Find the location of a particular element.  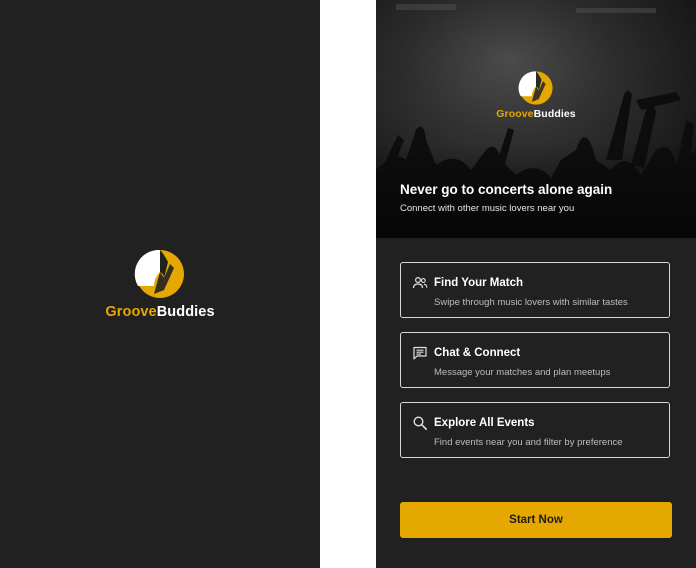

onboarding-subheadline: Connect with other music lovers near you is located at coordinates (487, 208).